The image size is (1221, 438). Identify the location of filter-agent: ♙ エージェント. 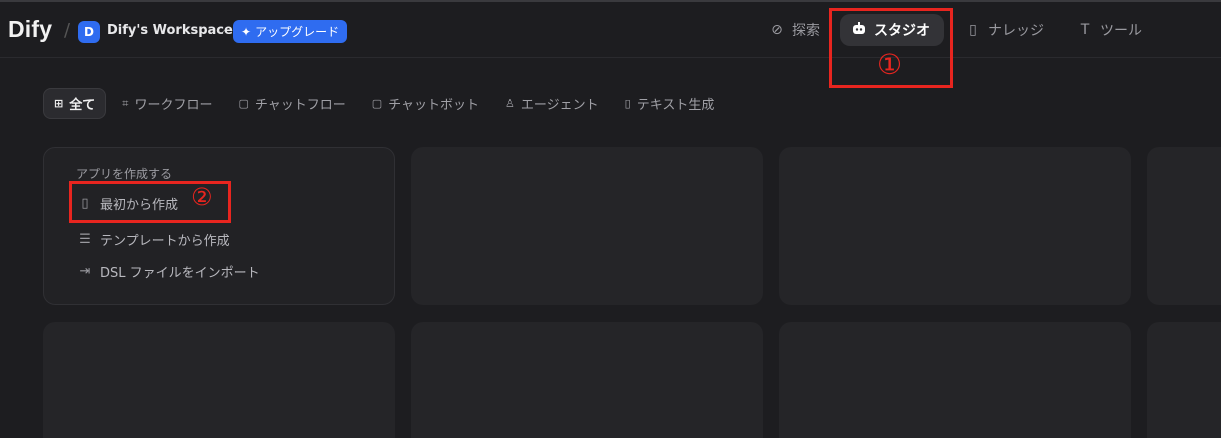
(552, 103).